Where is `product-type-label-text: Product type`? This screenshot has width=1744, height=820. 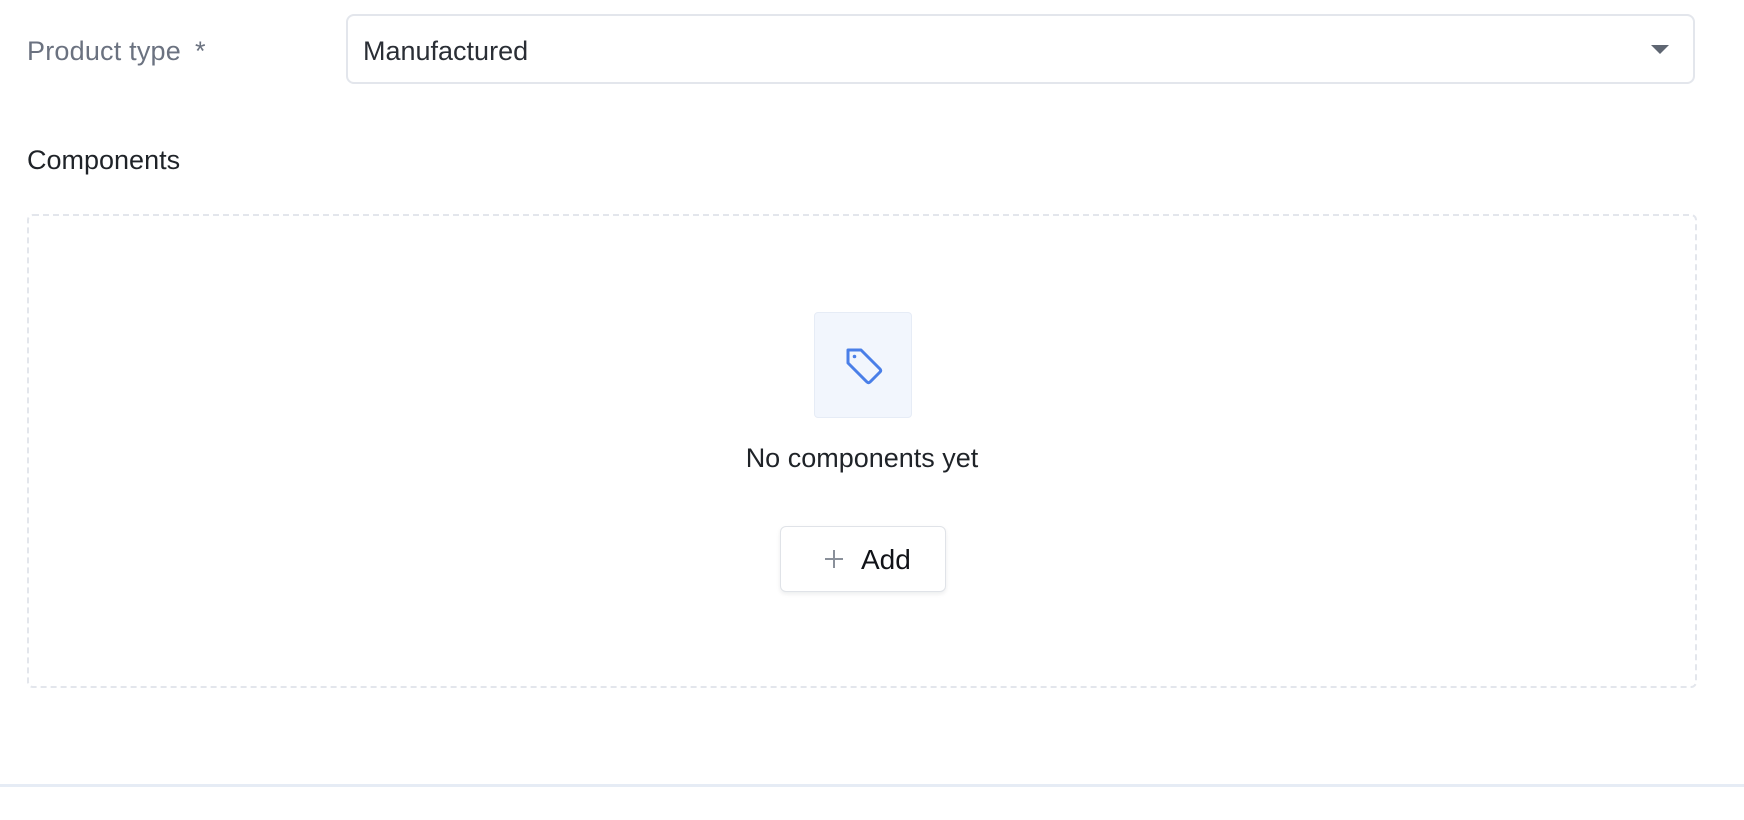
product-type-label-text: Product type is located at coordinates (104, 51).